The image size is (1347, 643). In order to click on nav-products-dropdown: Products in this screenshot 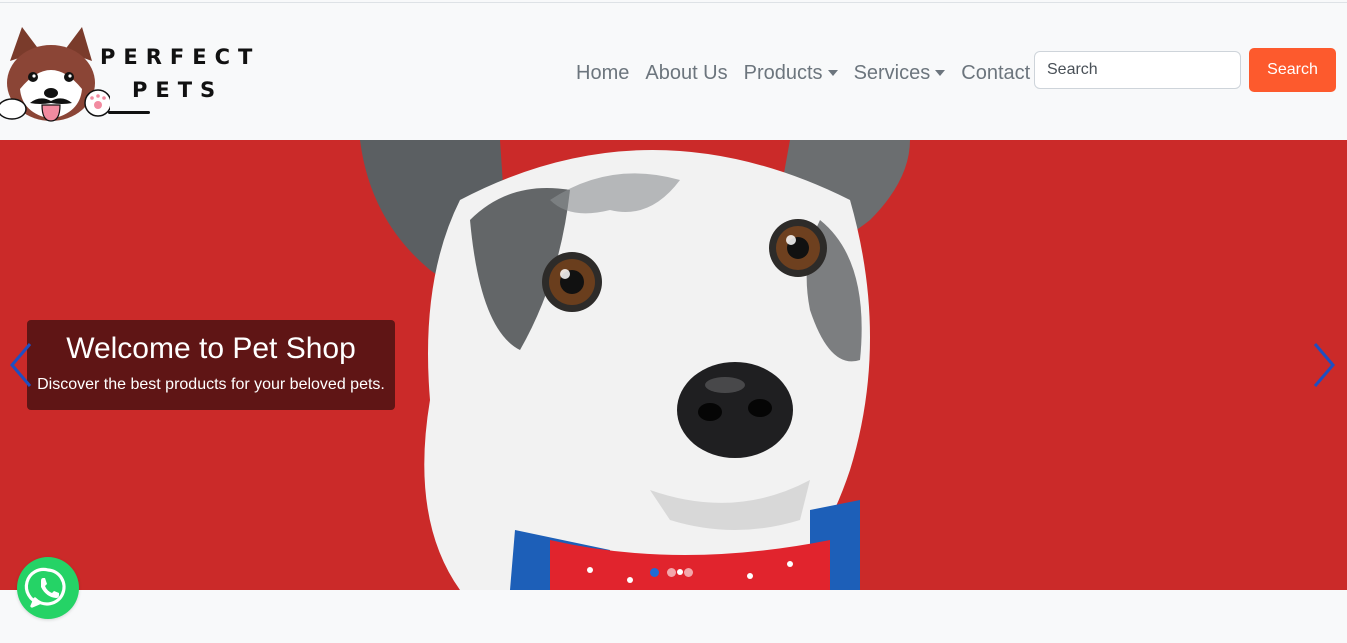, I will do `click(791, 73)`.